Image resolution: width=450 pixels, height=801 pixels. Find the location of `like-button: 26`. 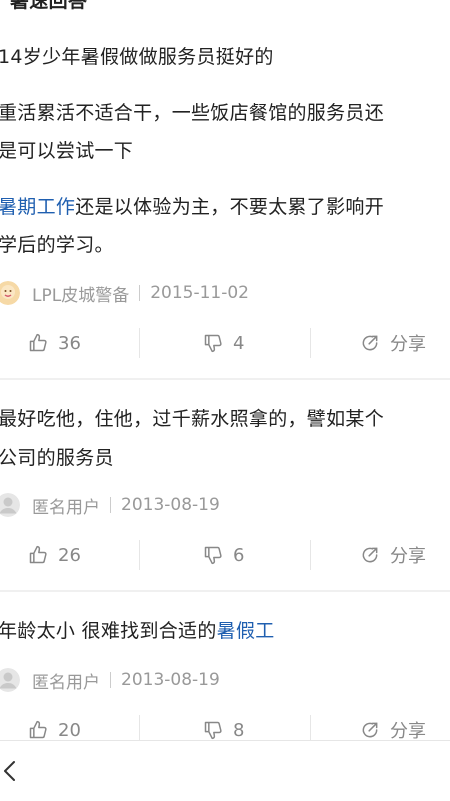

like-button: 26 is located at coordinates (54, 555).